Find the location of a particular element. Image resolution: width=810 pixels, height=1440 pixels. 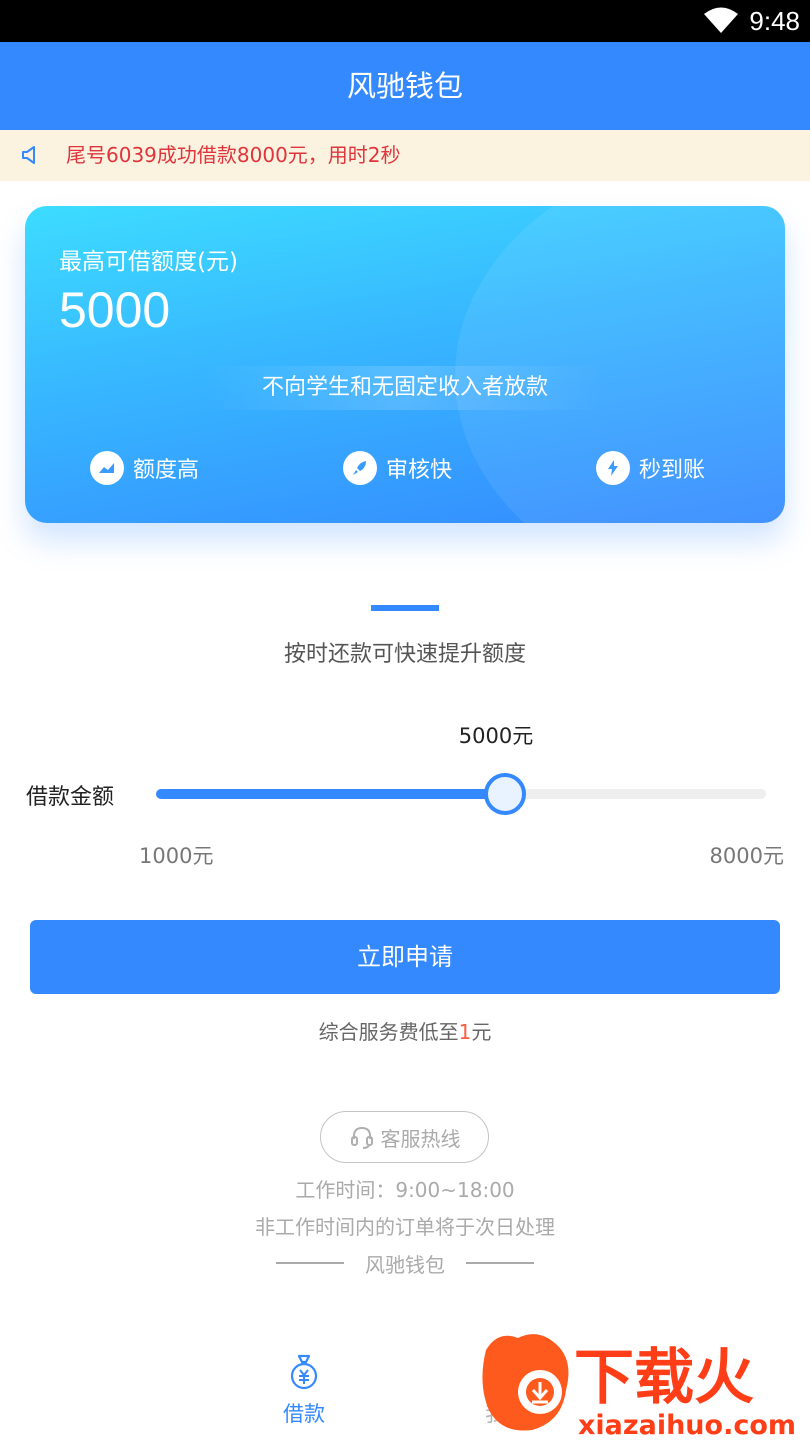

money-bag-icon is located at coordinates (304, 1372).